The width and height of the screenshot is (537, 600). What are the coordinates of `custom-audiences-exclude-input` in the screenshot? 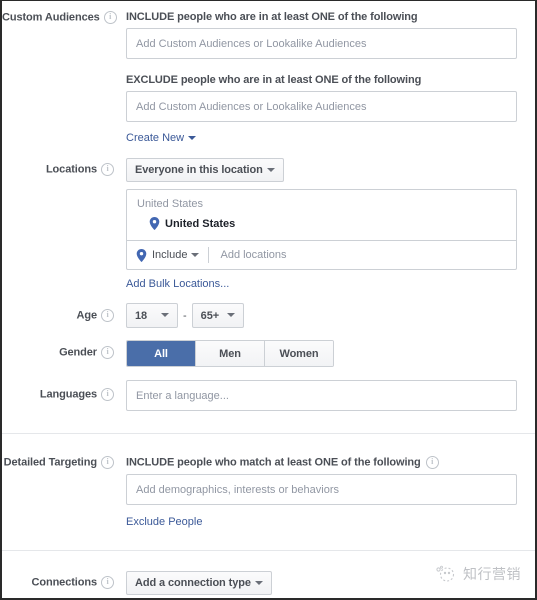 It's located at (321, 106).